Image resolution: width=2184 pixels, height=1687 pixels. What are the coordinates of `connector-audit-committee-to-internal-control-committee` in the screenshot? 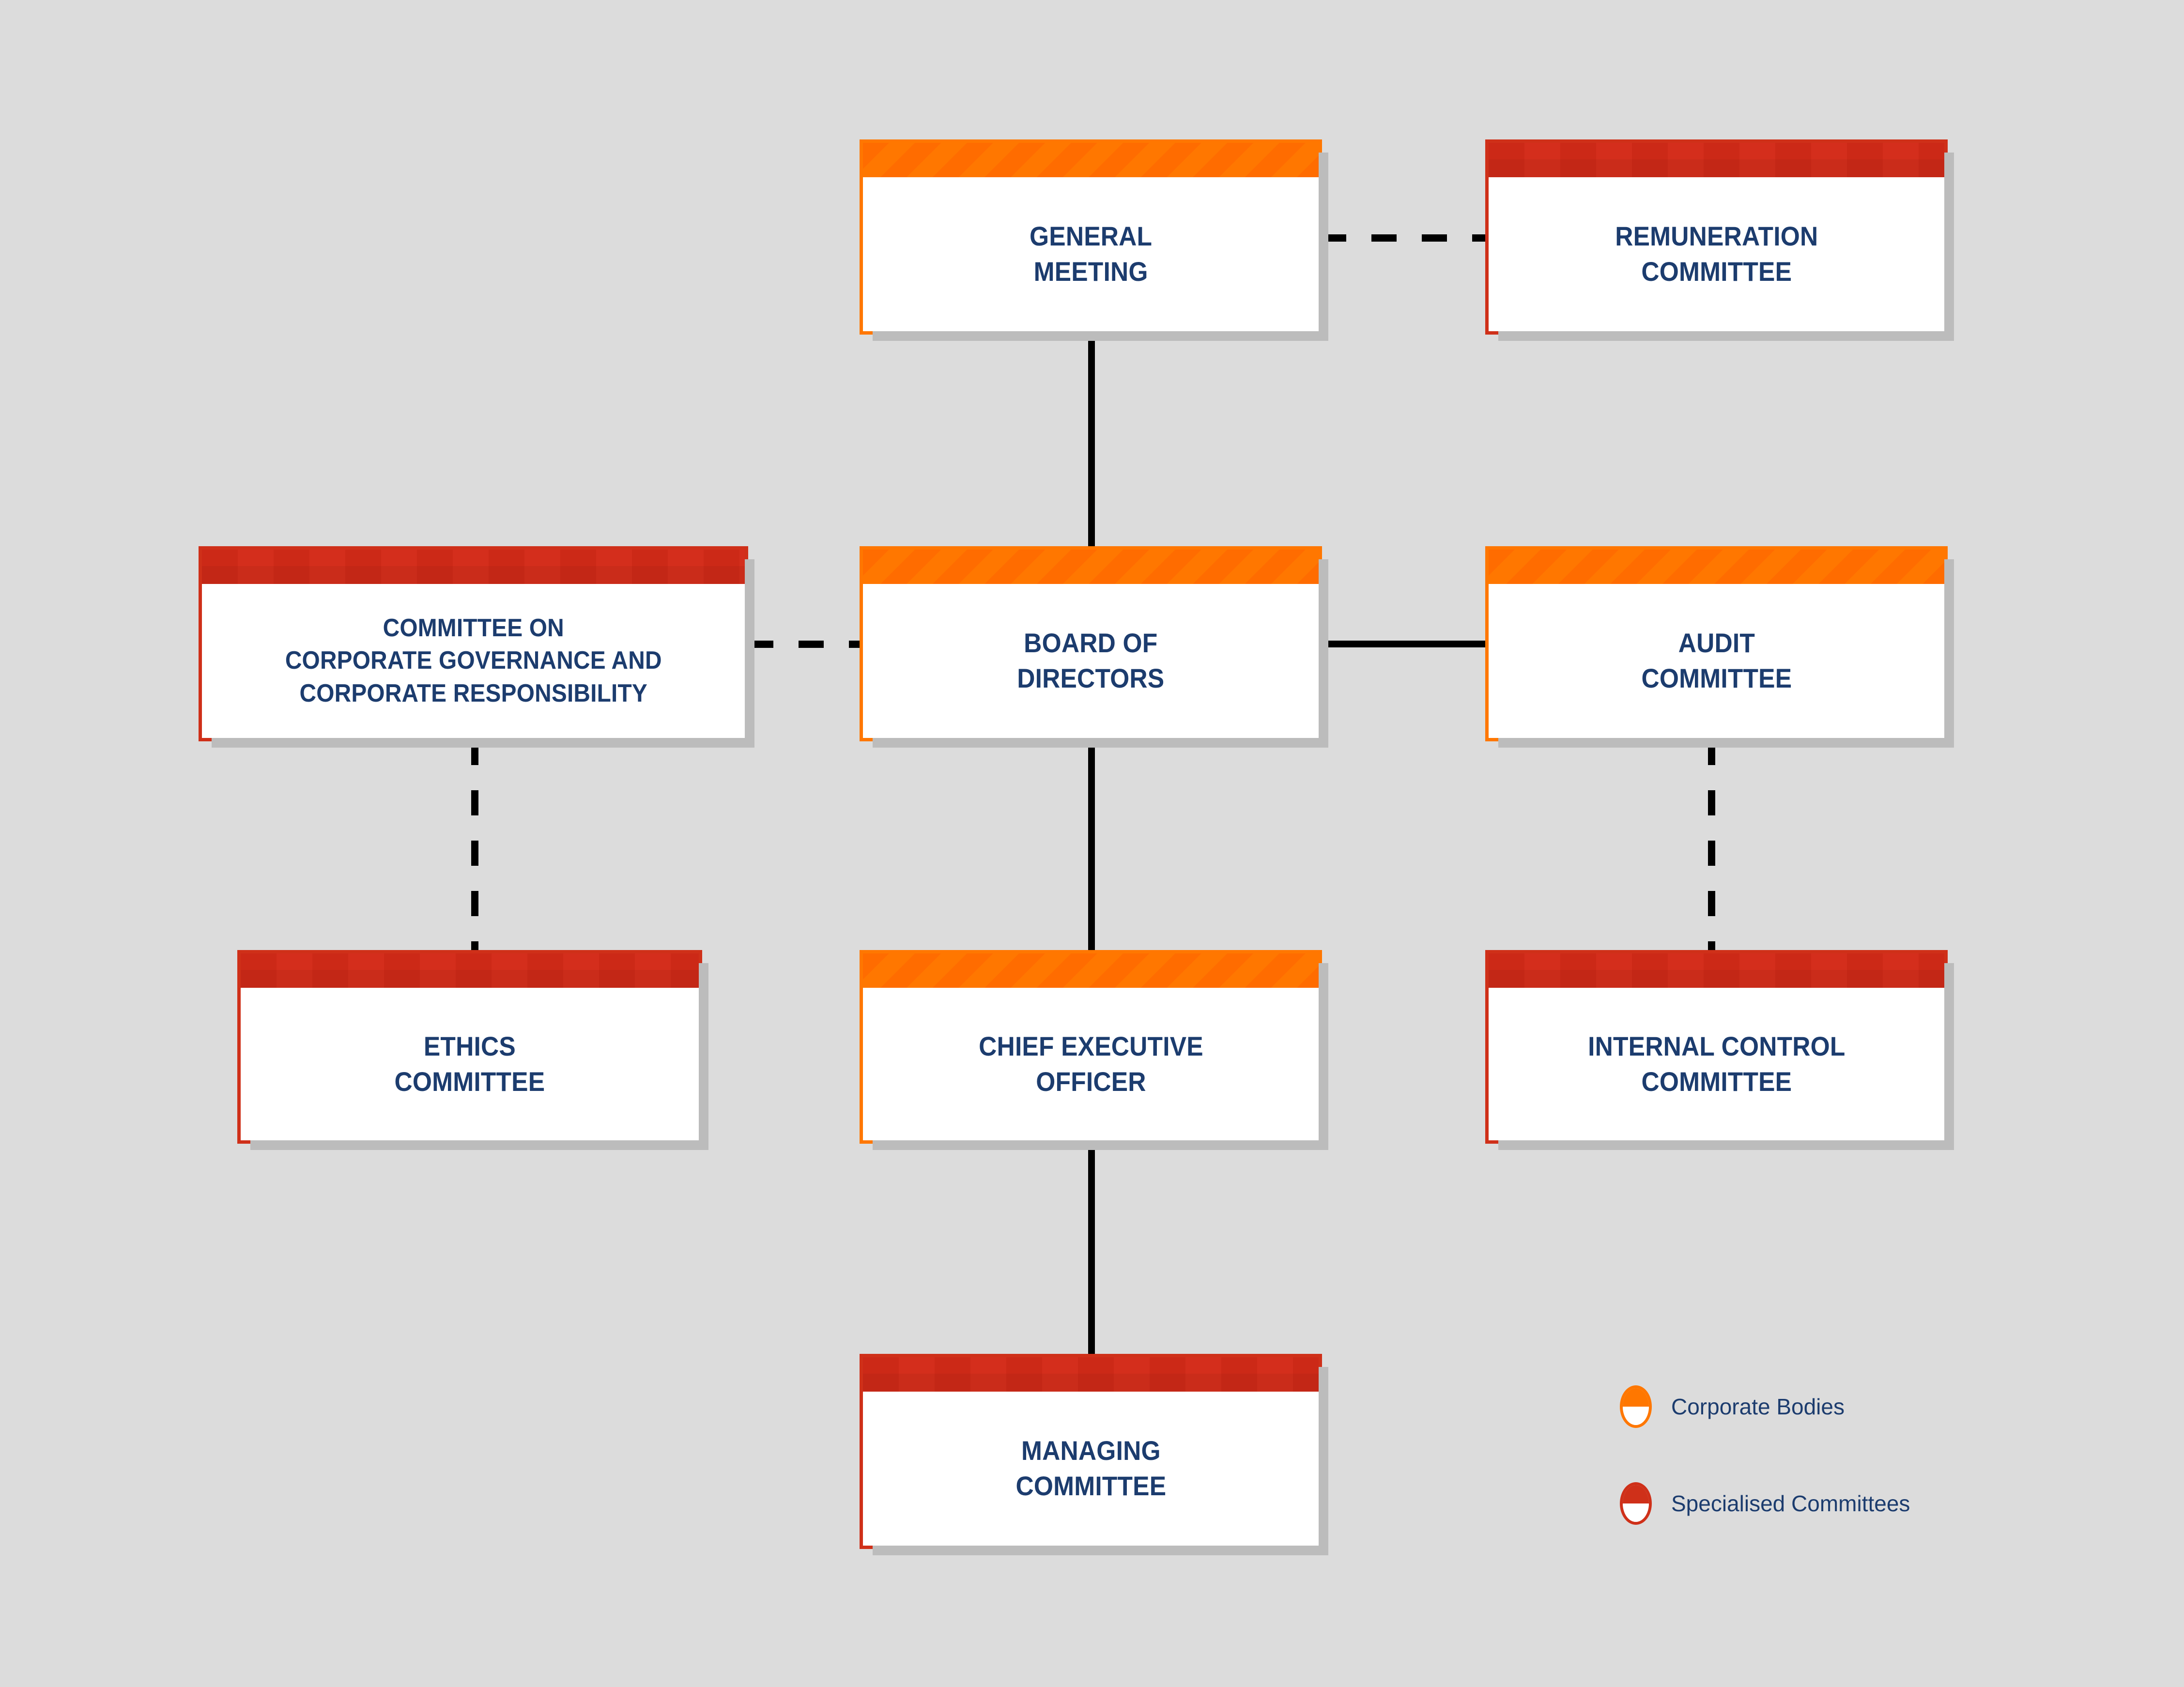 It's located at (1712, 847).